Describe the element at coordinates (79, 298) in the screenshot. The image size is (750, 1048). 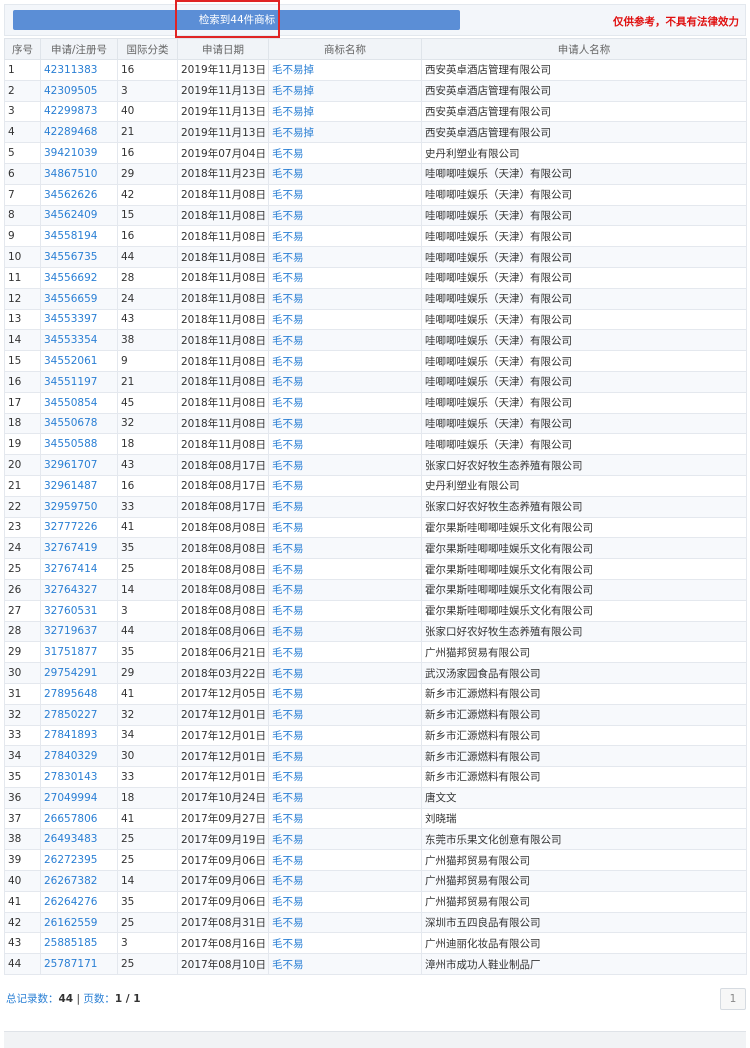
I see `registration-number-link: 34556659` at that location.